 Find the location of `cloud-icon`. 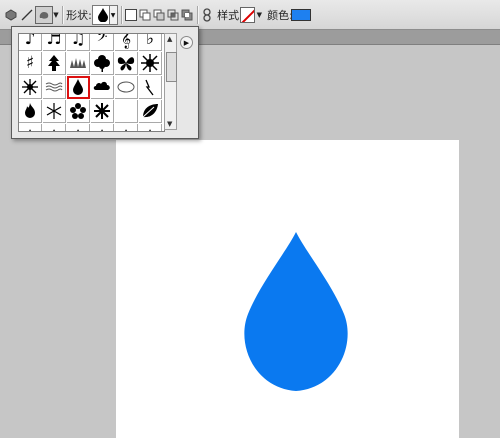

cloud-icon is located at coordinates (102, 87).